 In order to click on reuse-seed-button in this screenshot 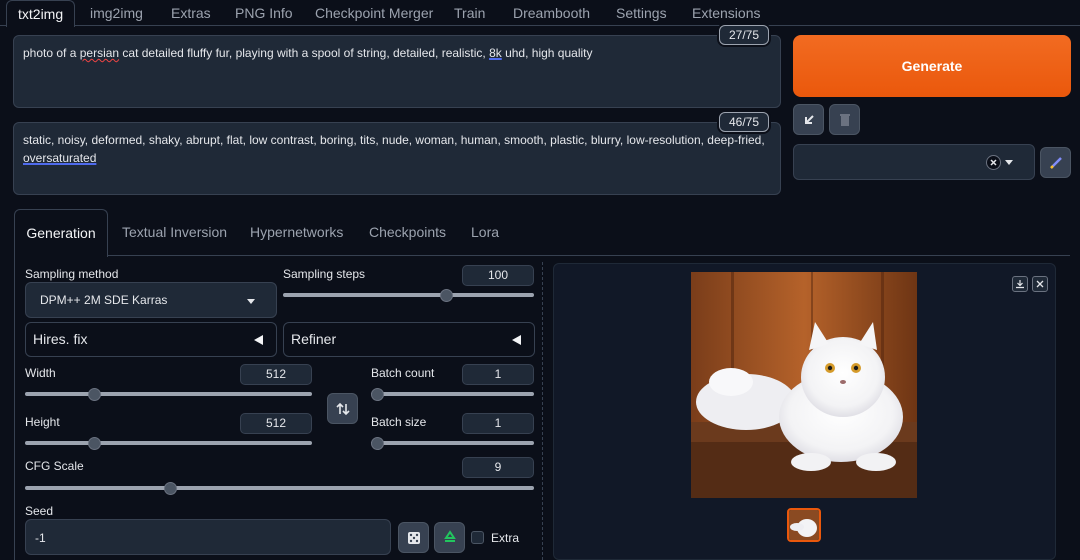, I will do `click(449, 537)`.